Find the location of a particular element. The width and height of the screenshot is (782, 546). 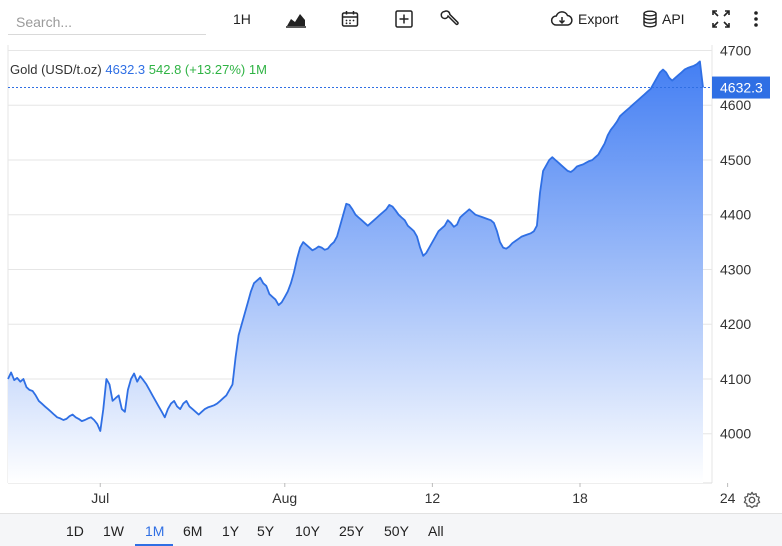

database-icon is located at coordinates (650, 19).